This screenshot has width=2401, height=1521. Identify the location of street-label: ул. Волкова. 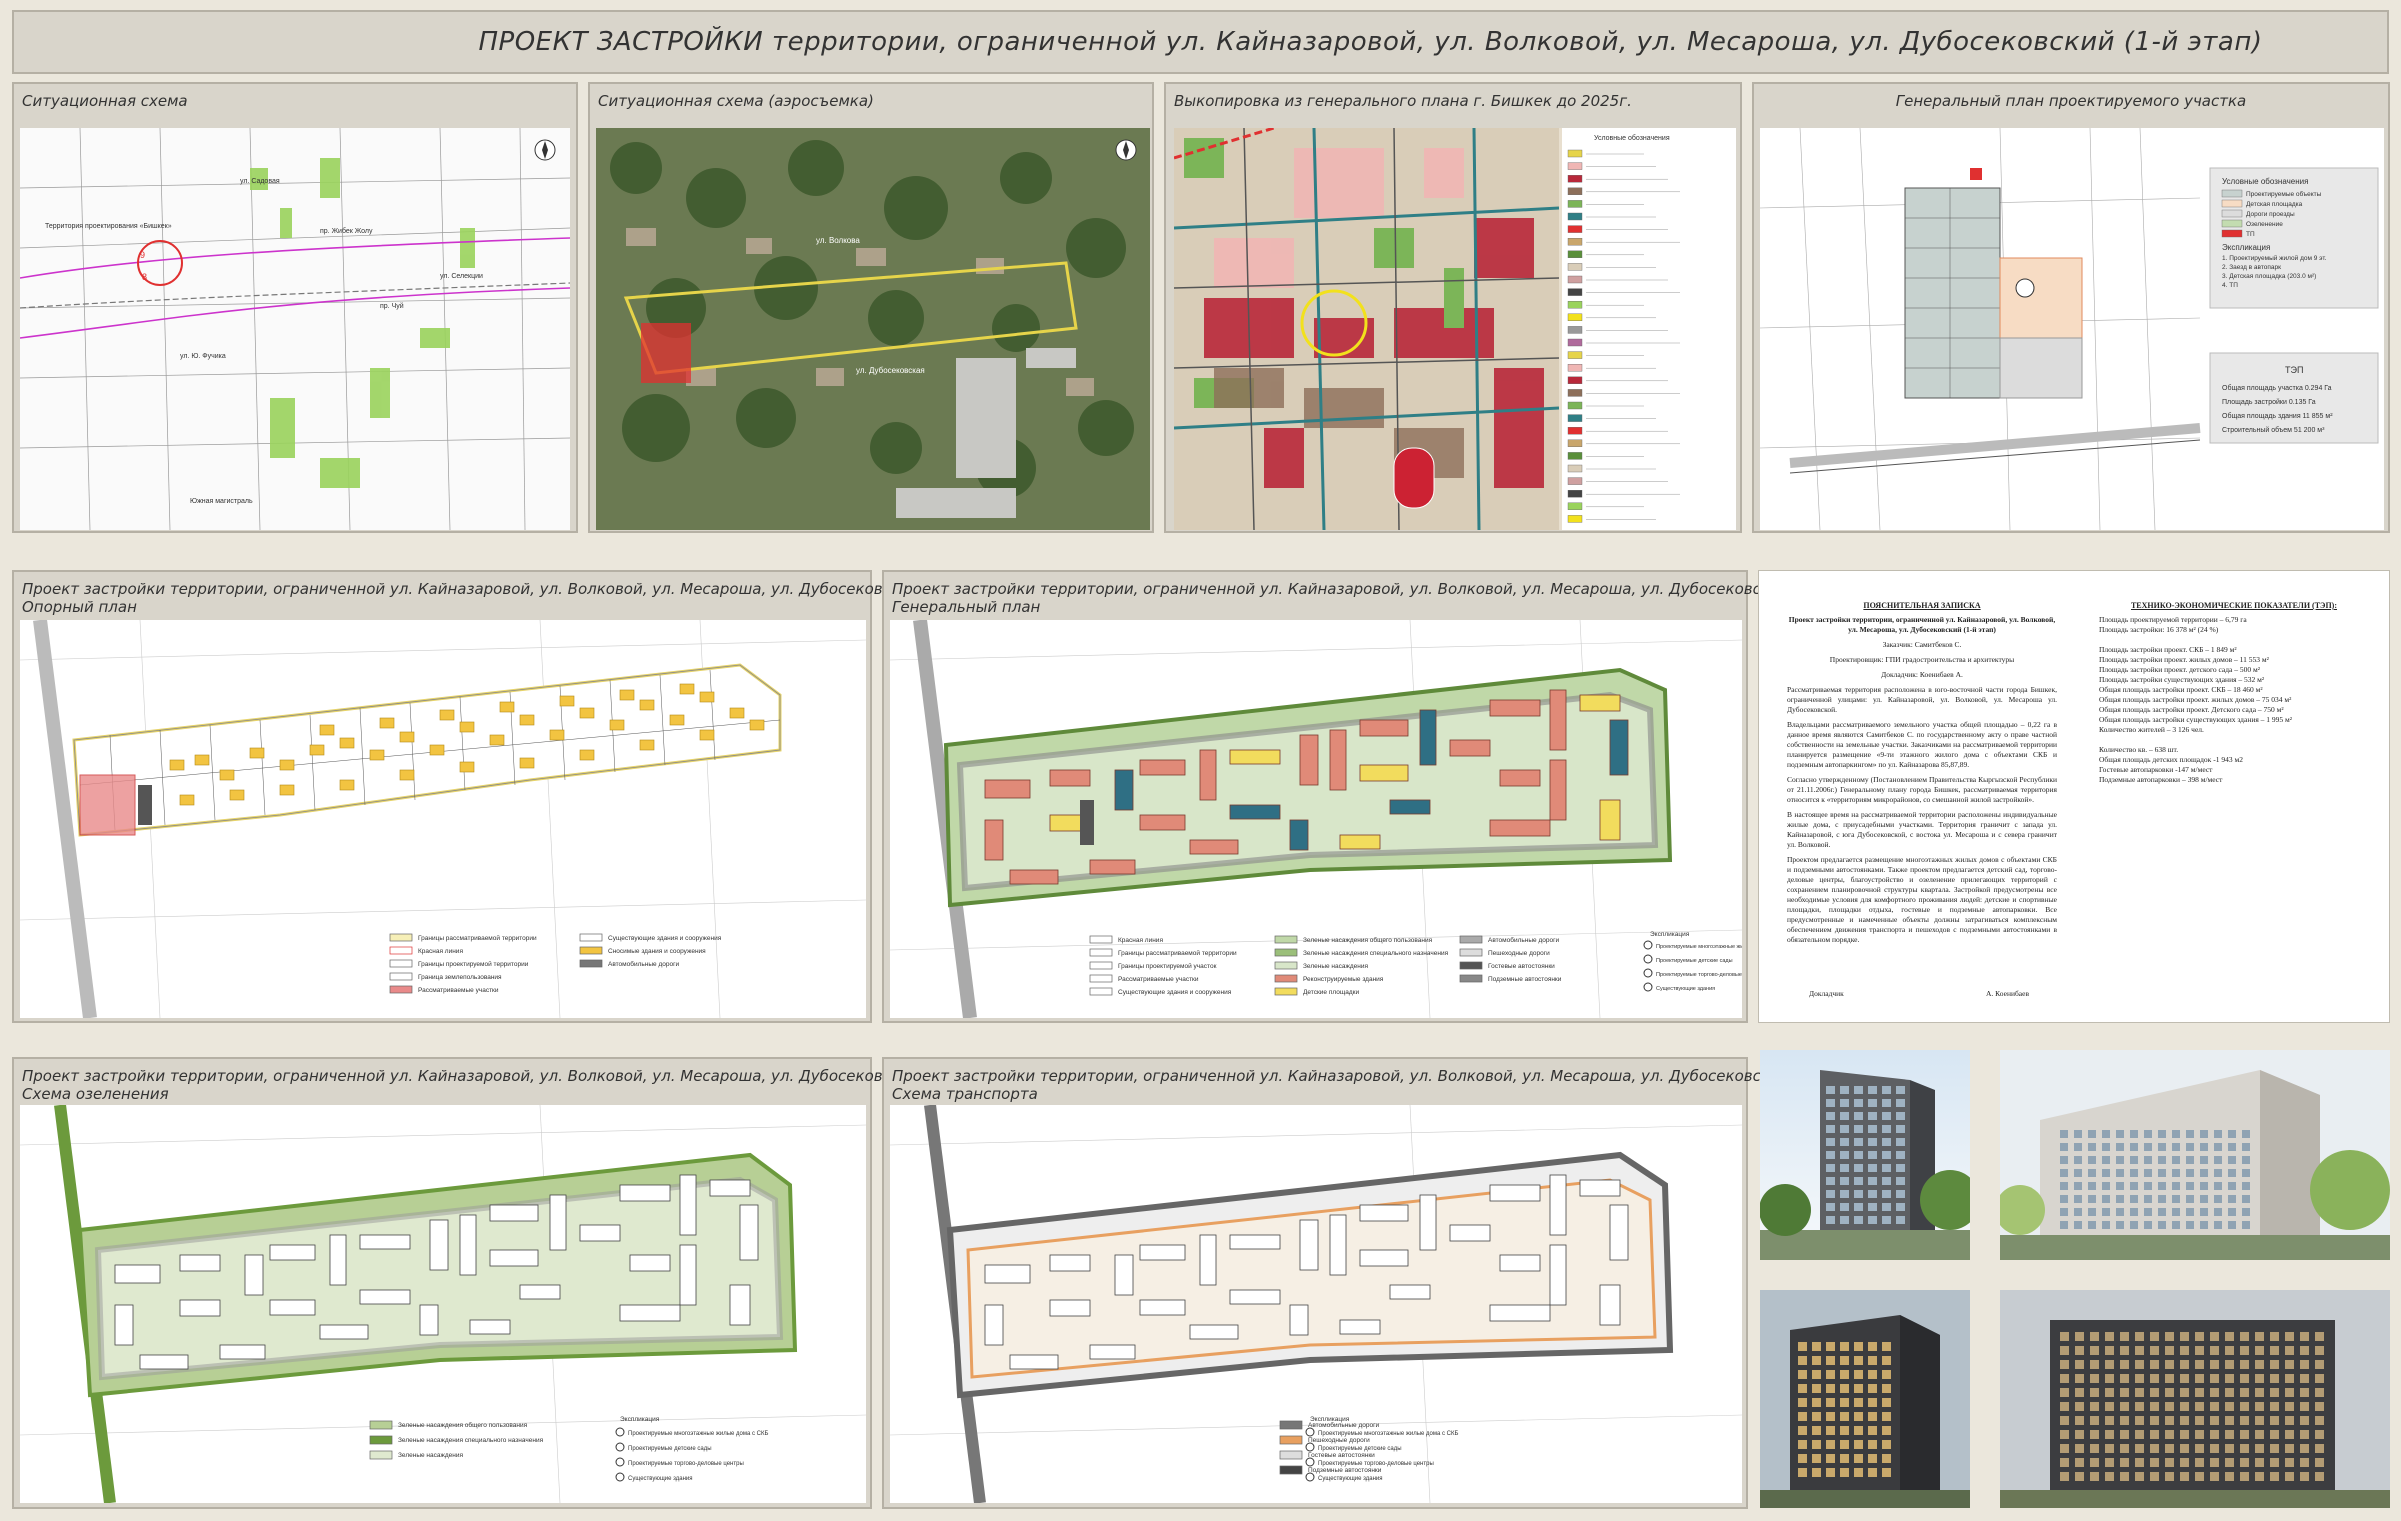
(838, 240).